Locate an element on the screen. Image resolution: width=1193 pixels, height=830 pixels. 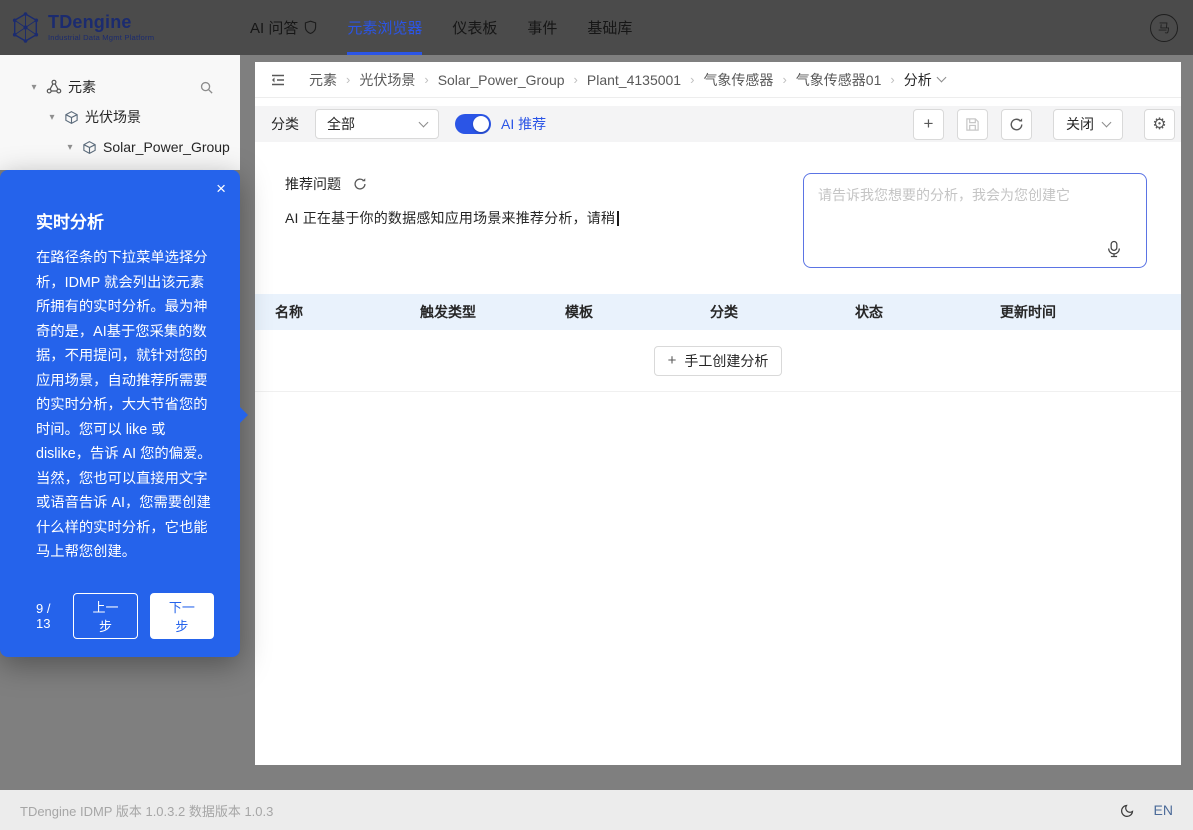
tdengine-logo-icon is located at coordinates (25, 27).